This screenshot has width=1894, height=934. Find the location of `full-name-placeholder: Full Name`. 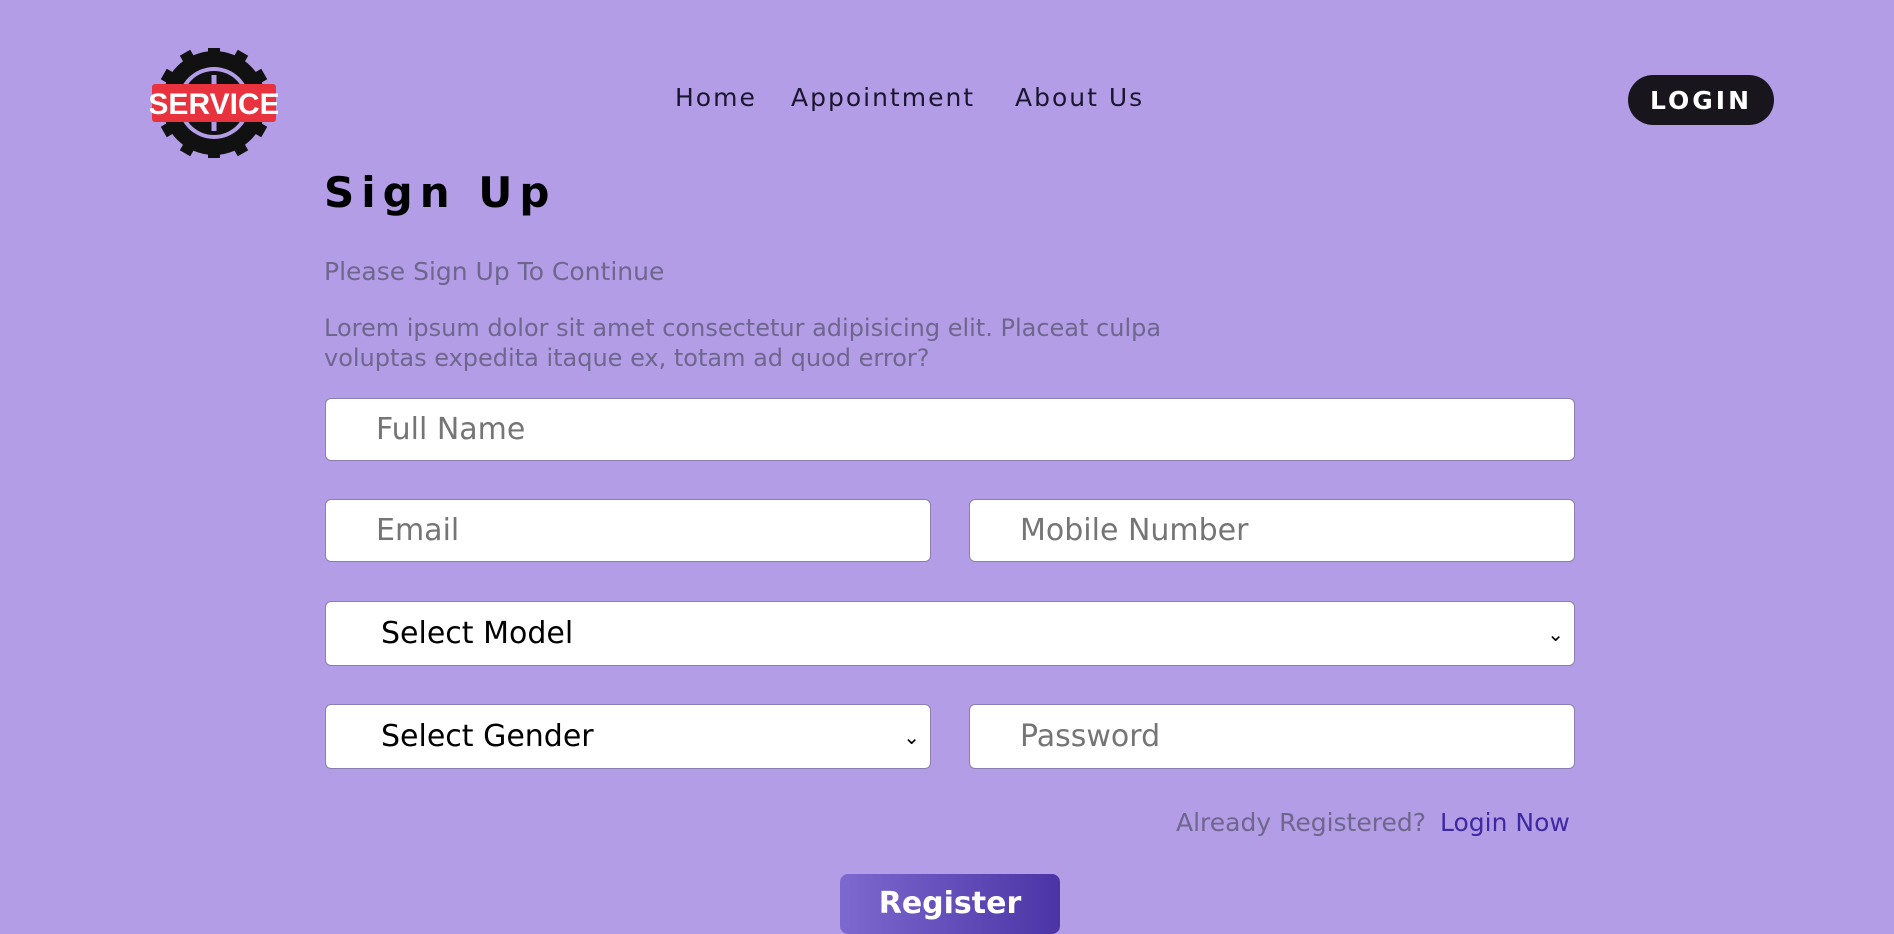

full-name-placeholder: Full Name is located at coordinates (451, 429).